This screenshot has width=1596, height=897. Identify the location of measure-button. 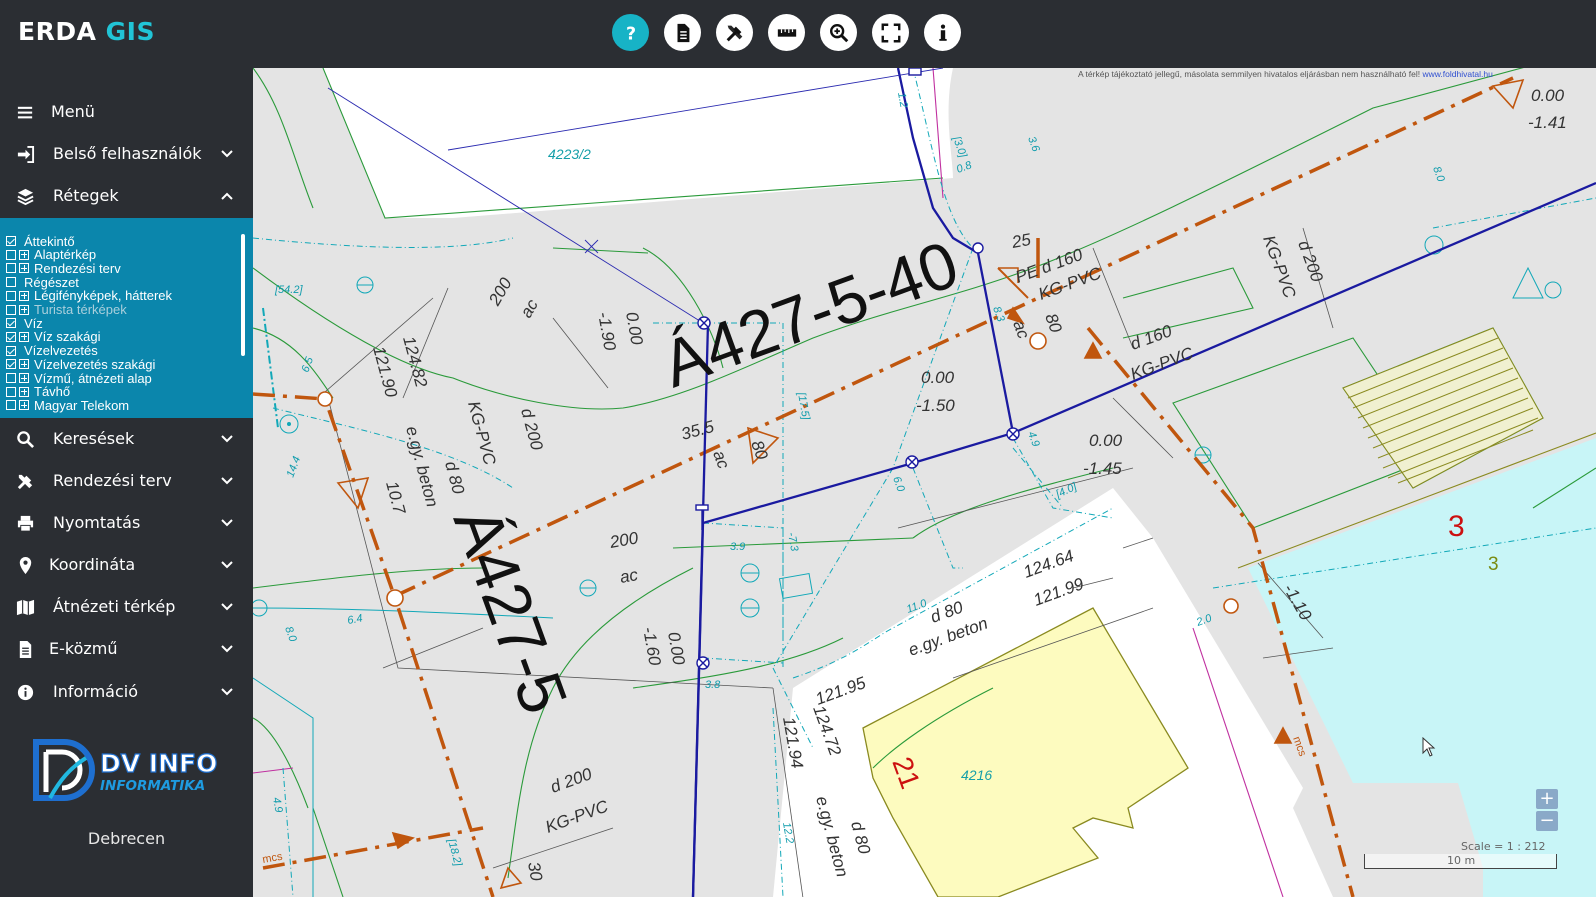
(786, 32).